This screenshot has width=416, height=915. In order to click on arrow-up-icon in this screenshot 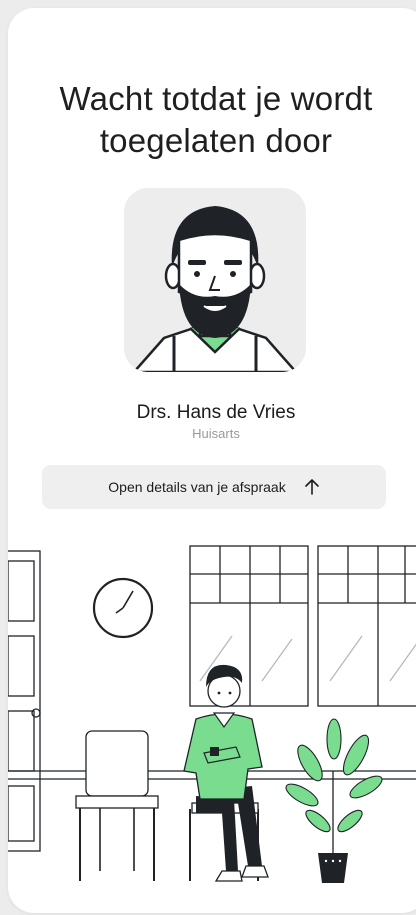, I will do `click(312, 487)`.